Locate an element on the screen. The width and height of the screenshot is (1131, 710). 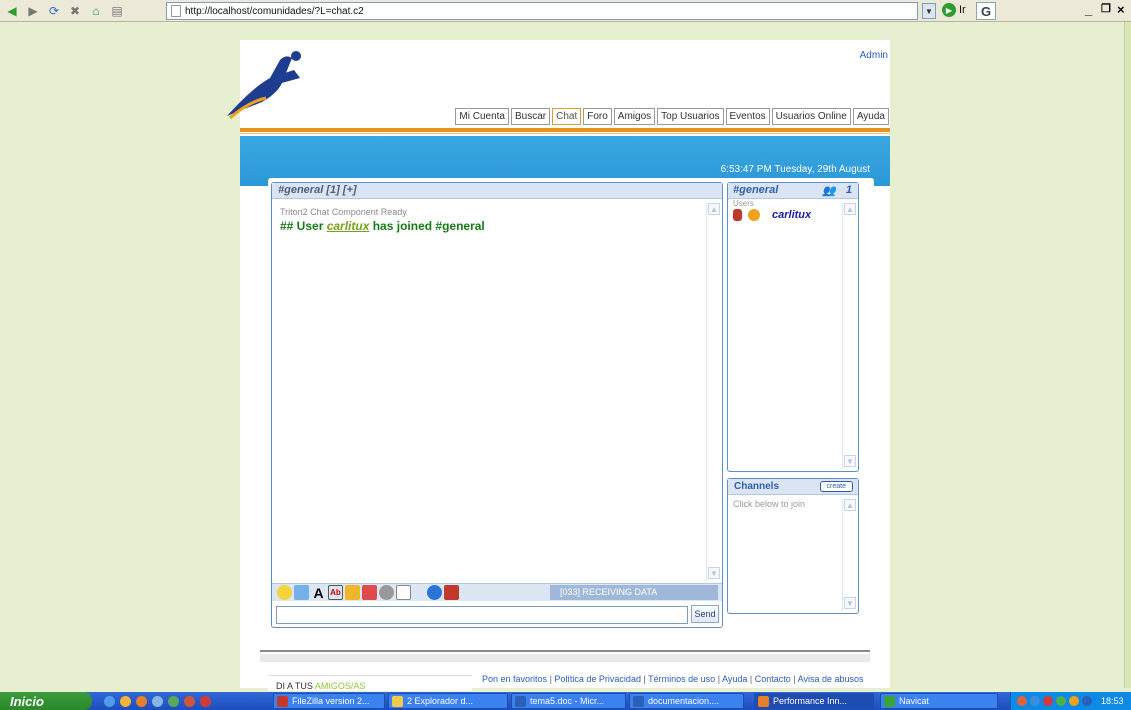
channels-scrollbar: ▲ ▼ is located at coordinates (849, 555).